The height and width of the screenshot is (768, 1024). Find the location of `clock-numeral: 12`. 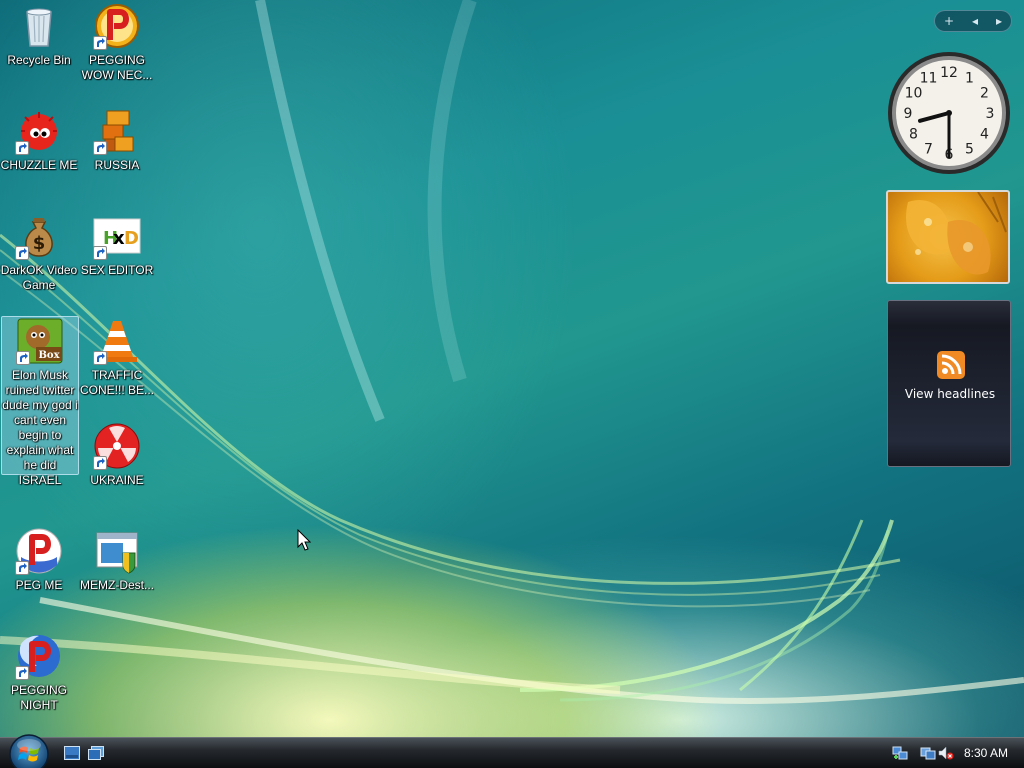

clock-numeral: 12 is located at coordinates (949, 73).